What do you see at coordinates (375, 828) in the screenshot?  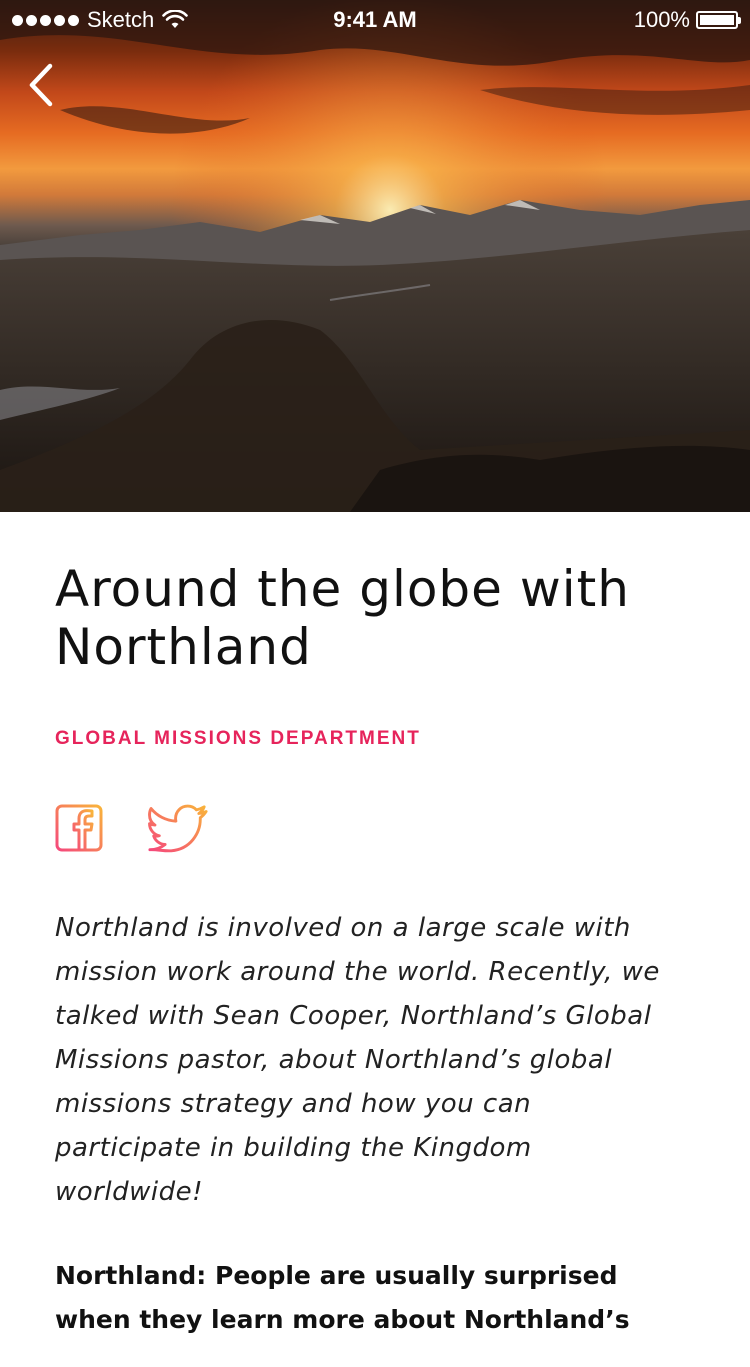 I see `social-share-row` at bounding box center [375, 828].